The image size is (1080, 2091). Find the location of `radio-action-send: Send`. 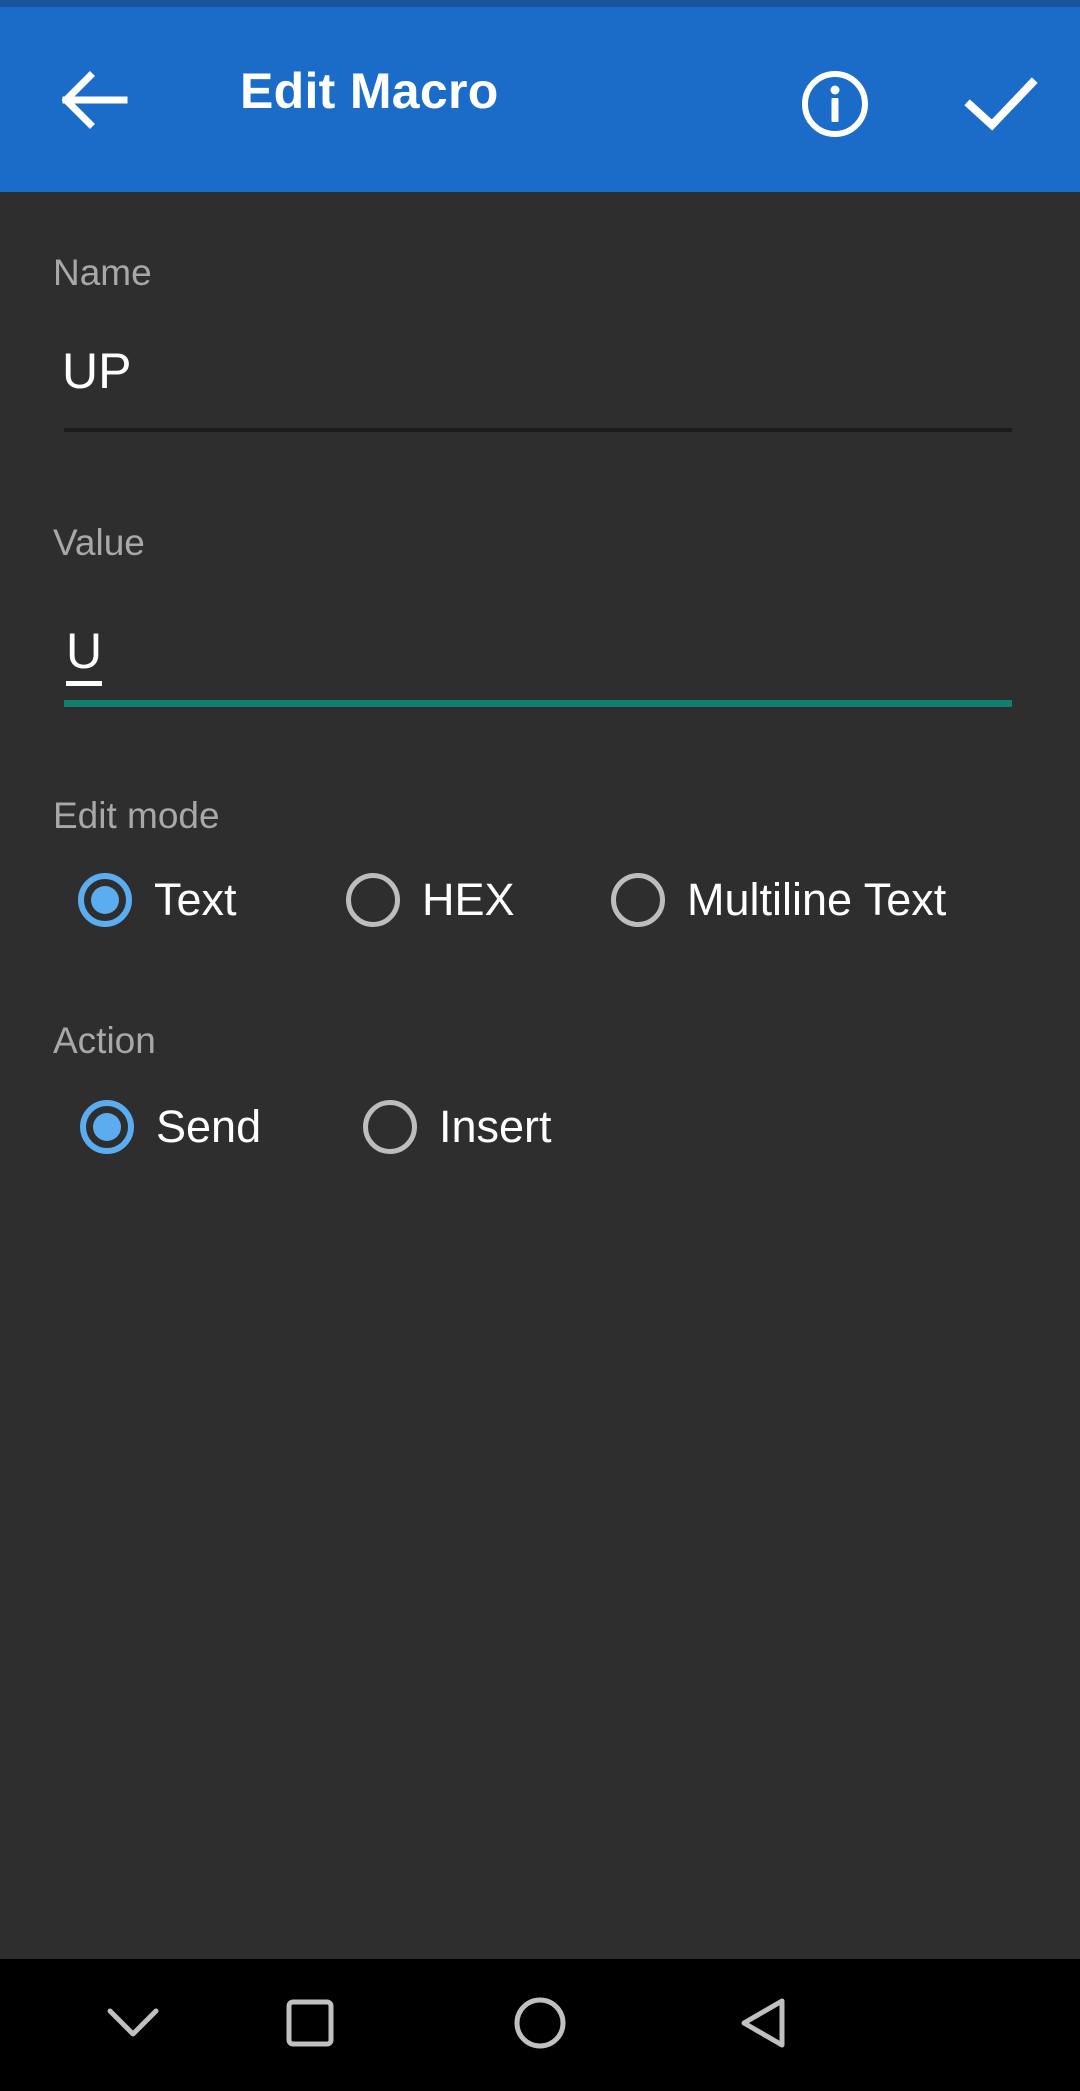

radio-action-send: Send is located at coordinates (170, 1127).